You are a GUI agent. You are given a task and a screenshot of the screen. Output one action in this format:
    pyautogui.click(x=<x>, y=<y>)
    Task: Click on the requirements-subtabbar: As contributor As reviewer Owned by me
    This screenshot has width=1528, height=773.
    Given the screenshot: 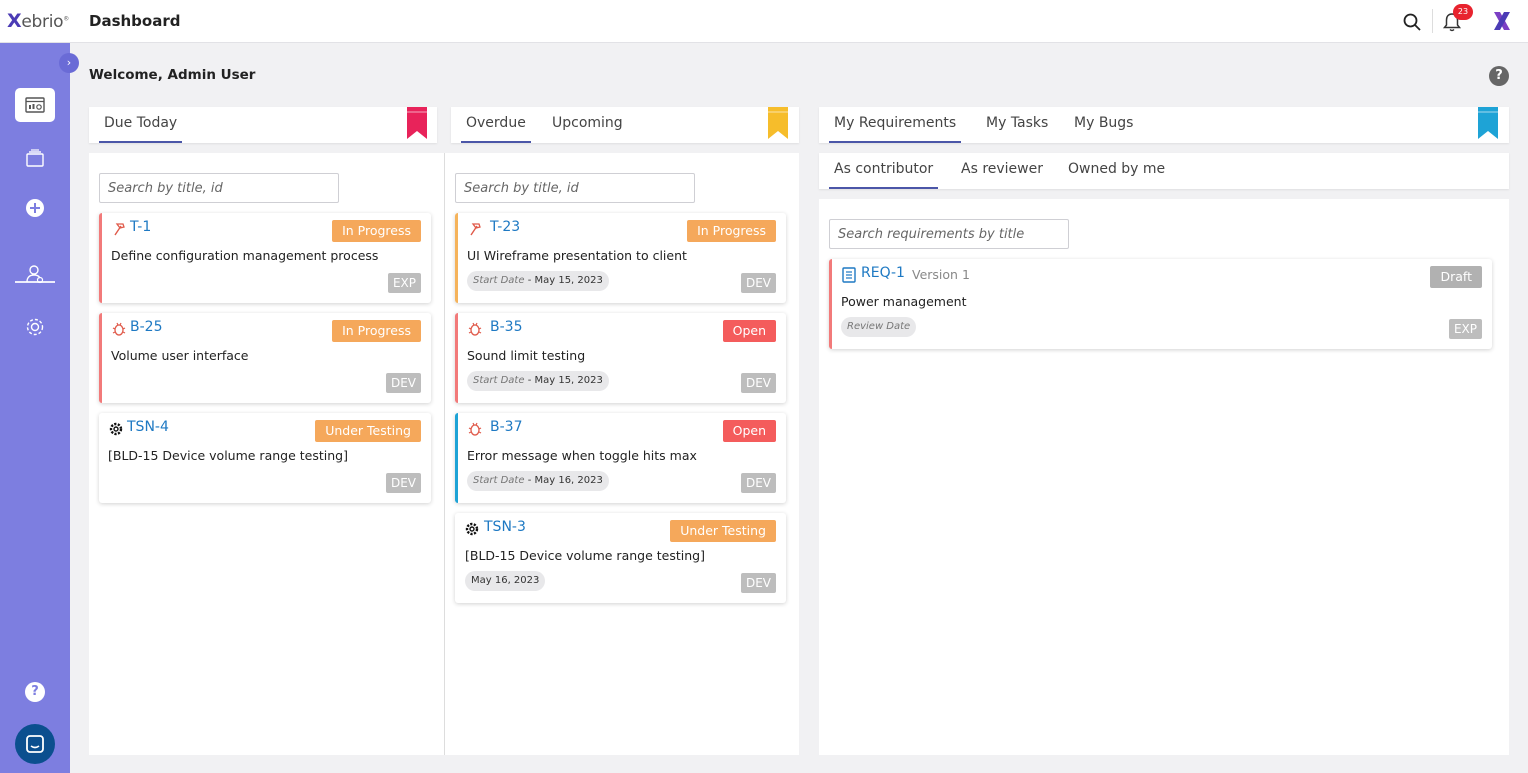 What is the action you would take?
    pyautogui.click(x=1164, y=171)
    